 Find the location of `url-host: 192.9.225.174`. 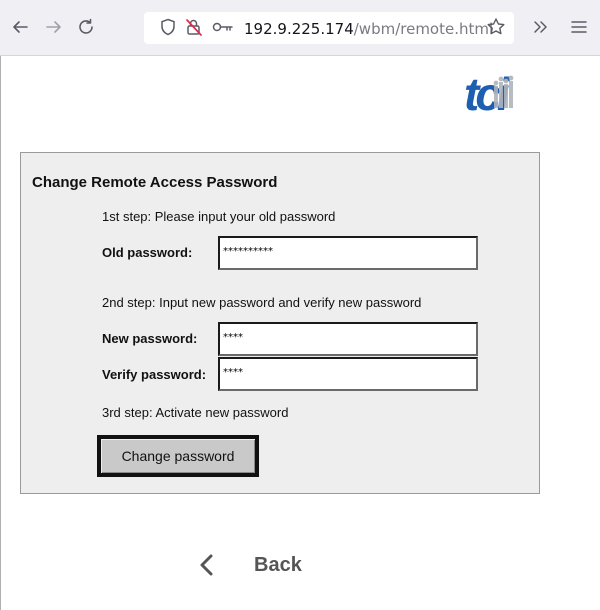

url-host: 192.9.225.174 is located at coordinates (299, 29).